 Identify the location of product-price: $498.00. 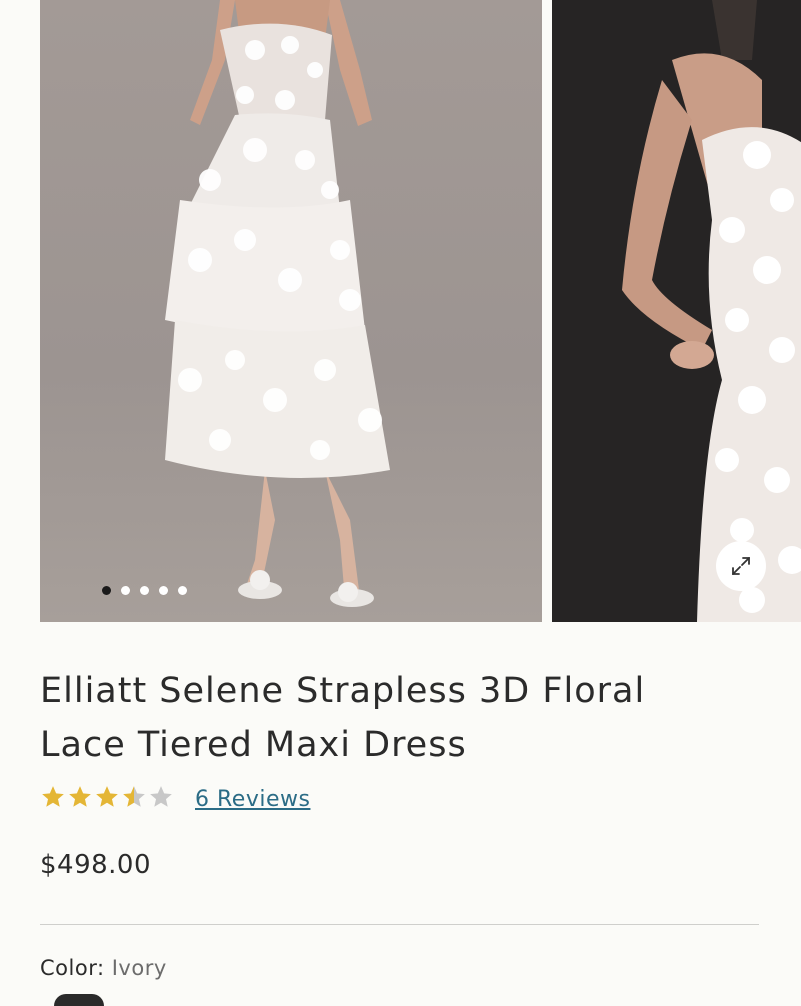
(96, 865).